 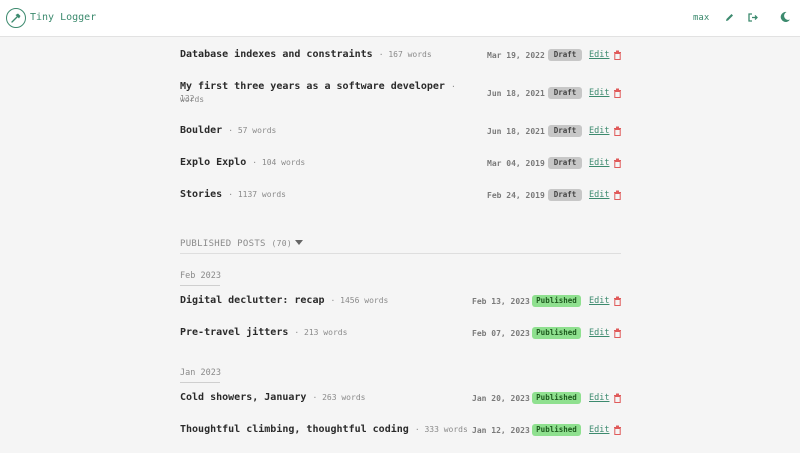 I want to click on published-heading-text: PUBLISHED POSTS, so click(x=223, y=244).